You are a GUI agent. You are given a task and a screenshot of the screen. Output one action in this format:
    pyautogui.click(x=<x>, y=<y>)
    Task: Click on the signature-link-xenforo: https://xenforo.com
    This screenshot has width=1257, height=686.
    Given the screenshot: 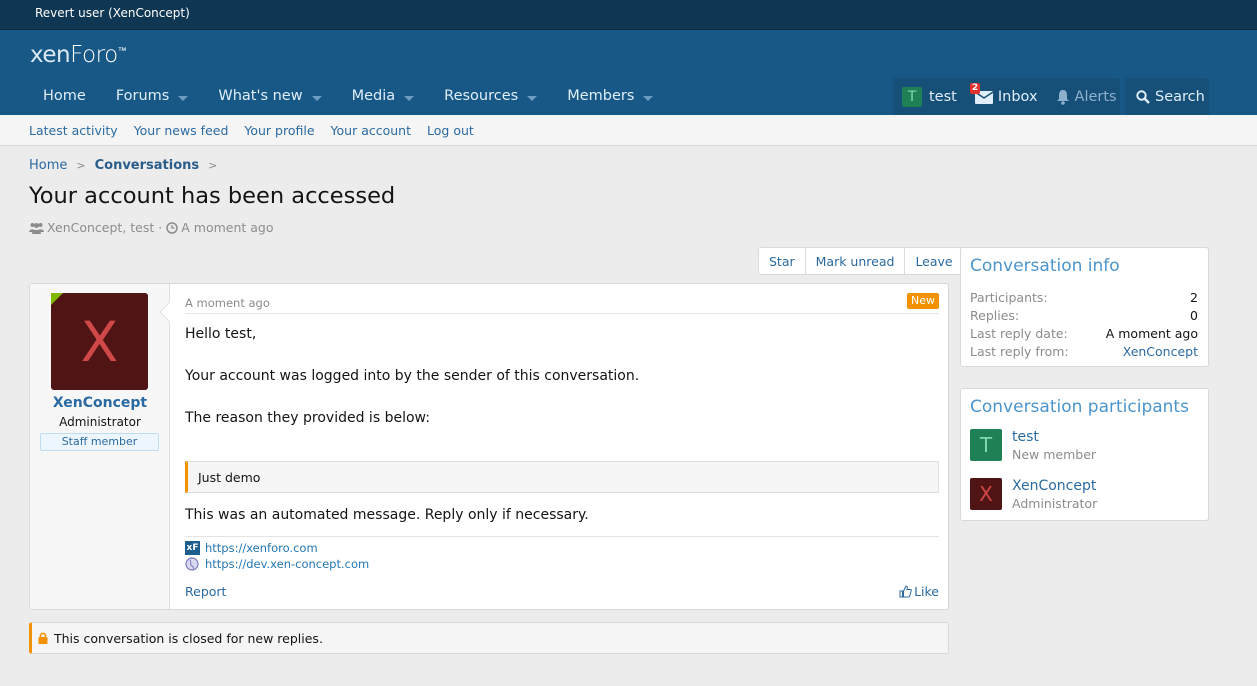 What is the action you would take?
    pyautogui.click(x=261, y=548)
    